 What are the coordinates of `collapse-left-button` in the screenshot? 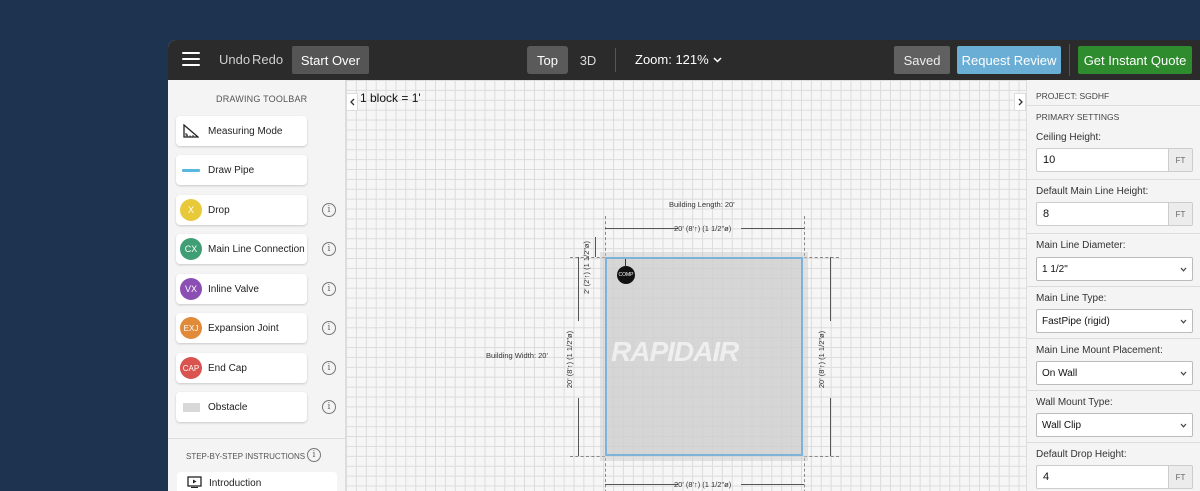 It's located at (352, 102).